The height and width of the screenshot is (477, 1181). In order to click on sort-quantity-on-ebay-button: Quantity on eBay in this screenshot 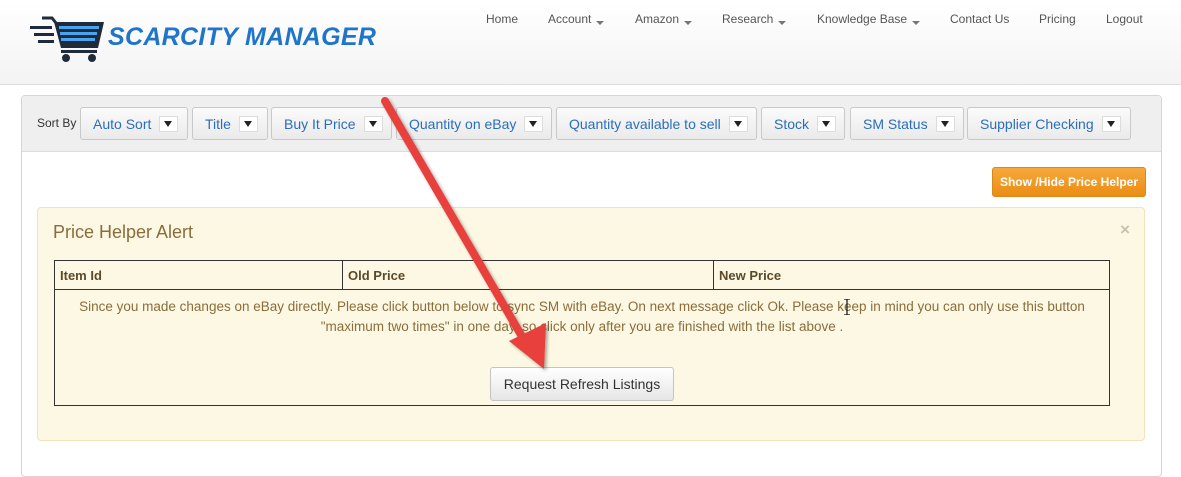, I will do `click(474, 123)`.